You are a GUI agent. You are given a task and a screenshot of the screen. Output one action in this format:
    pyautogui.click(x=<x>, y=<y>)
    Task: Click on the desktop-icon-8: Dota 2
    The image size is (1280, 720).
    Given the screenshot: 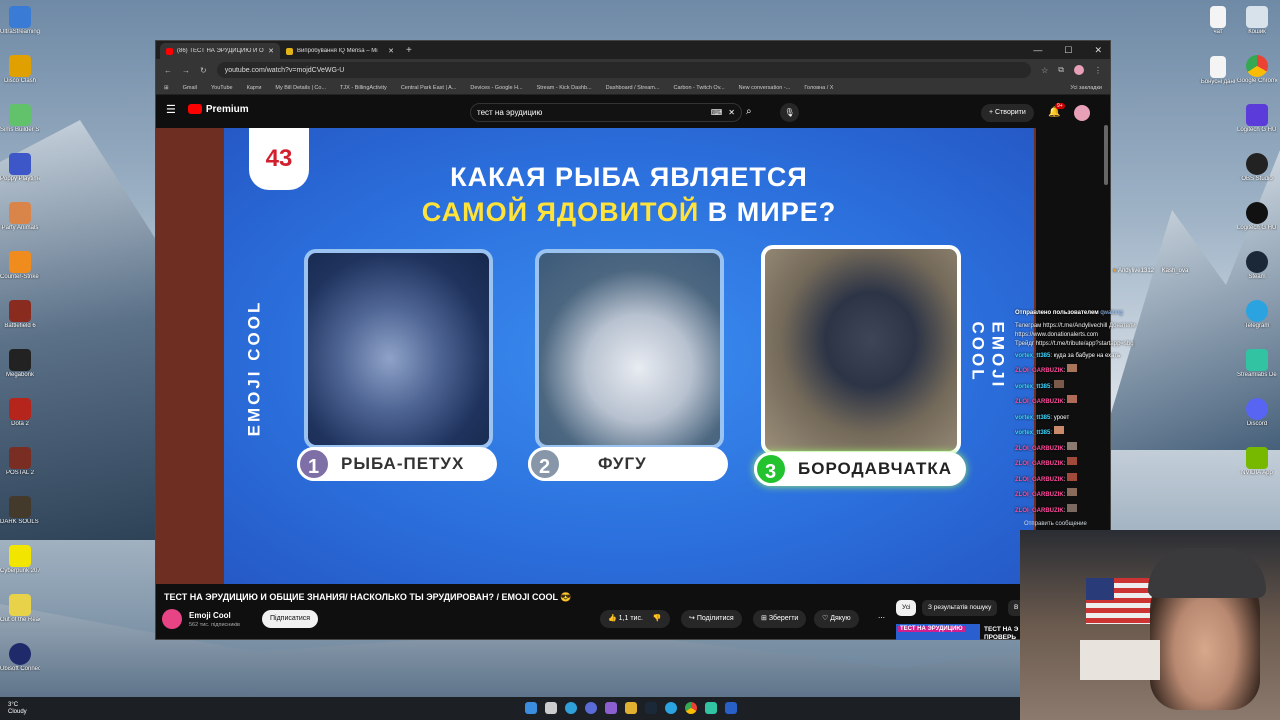 What is the action you would take?
    pyautogui.click(x=20, y=420)
    